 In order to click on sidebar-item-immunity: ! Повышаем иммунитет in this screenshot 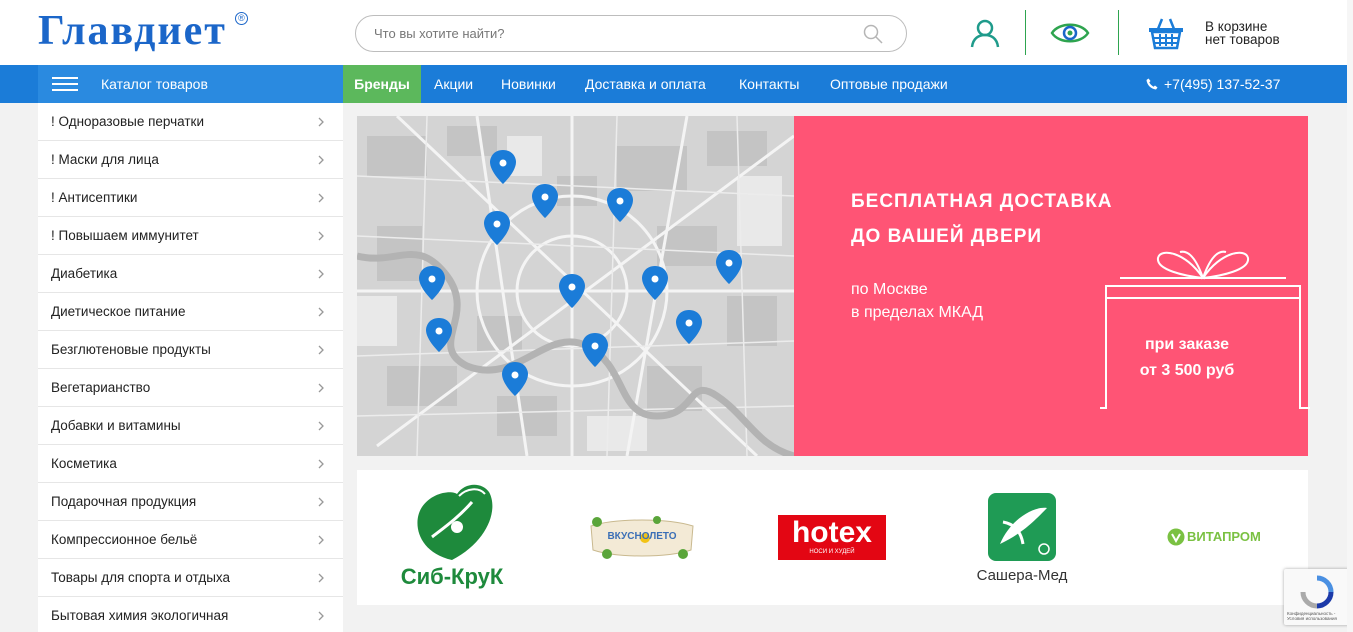, I will do `click(190, 236)`.